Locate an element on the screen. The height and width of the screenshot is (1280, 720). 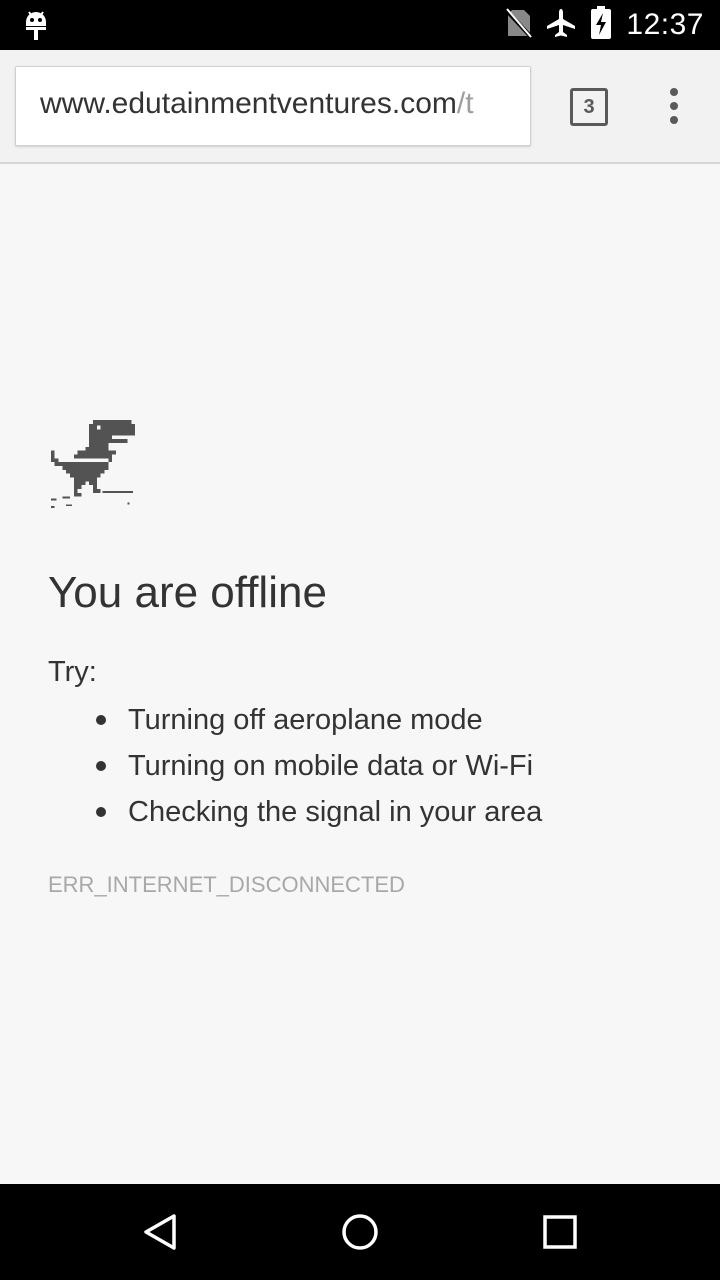
home-icon is located at coordinates (360, 1232).